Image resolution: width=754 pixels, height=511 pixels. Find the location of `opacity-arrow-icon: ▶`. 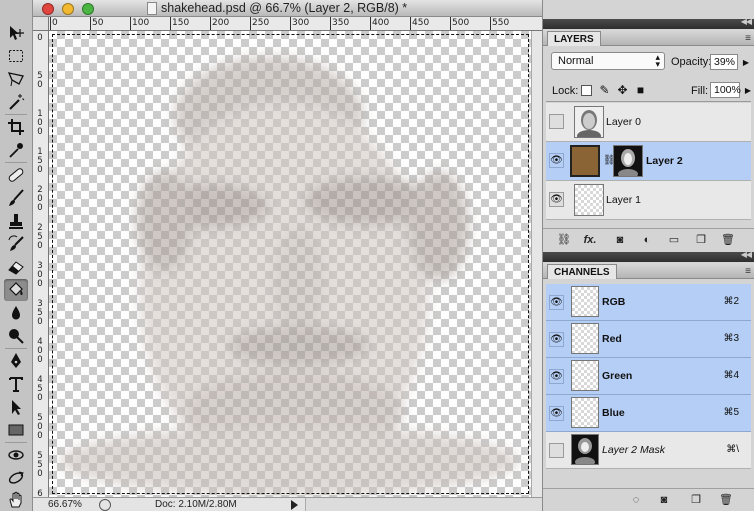

opacity-arrow-icon: ▶ is located at coordinates (746, 62).